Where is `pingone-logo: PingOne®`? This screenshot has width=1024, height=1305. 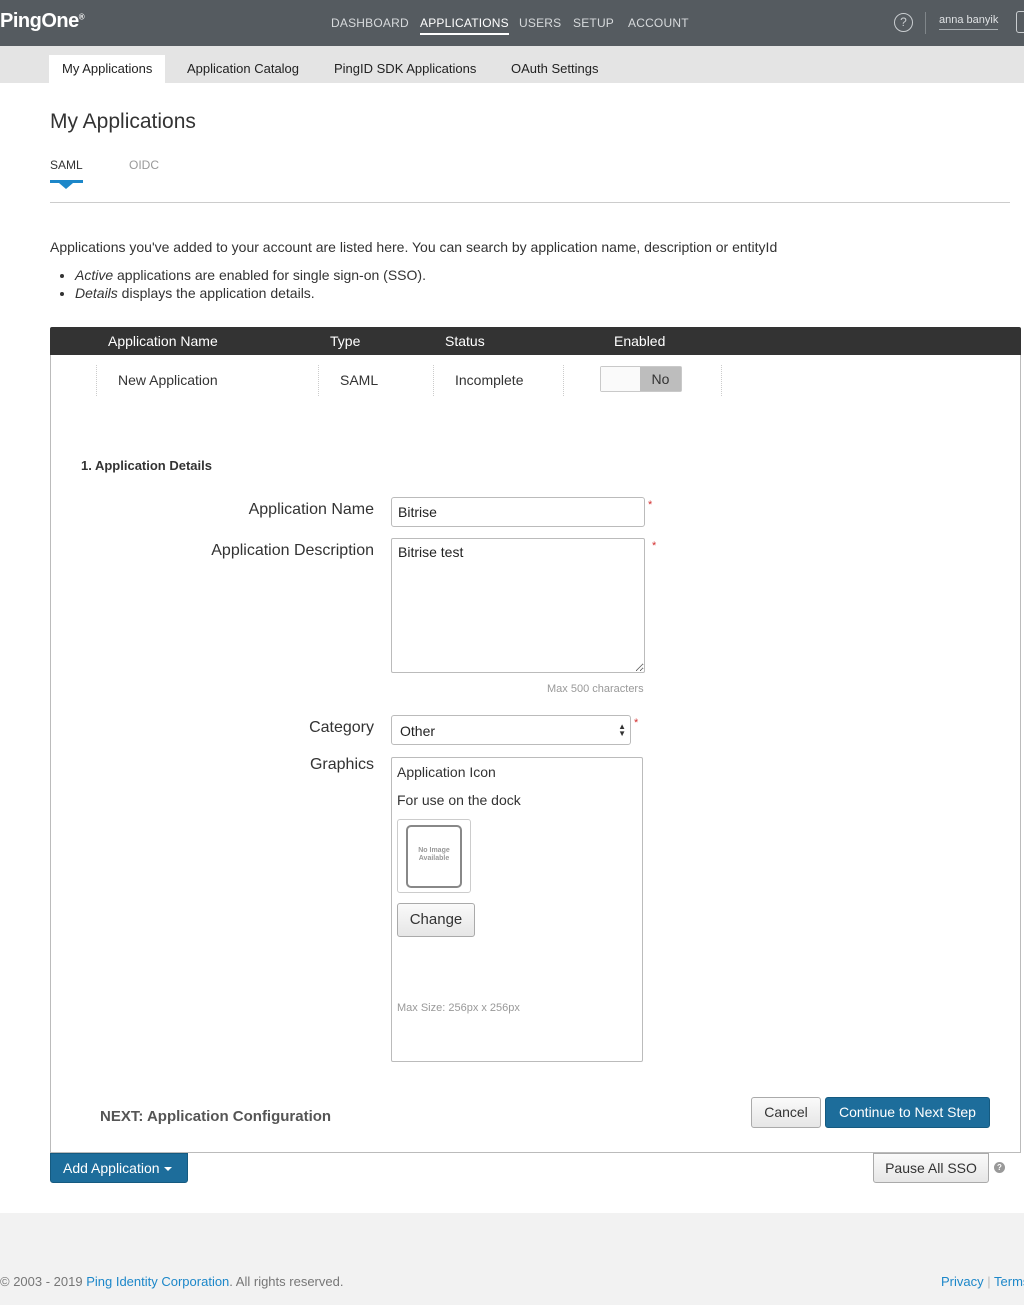 pingone-logo: PingOne® is located at coordinates (42, 21).